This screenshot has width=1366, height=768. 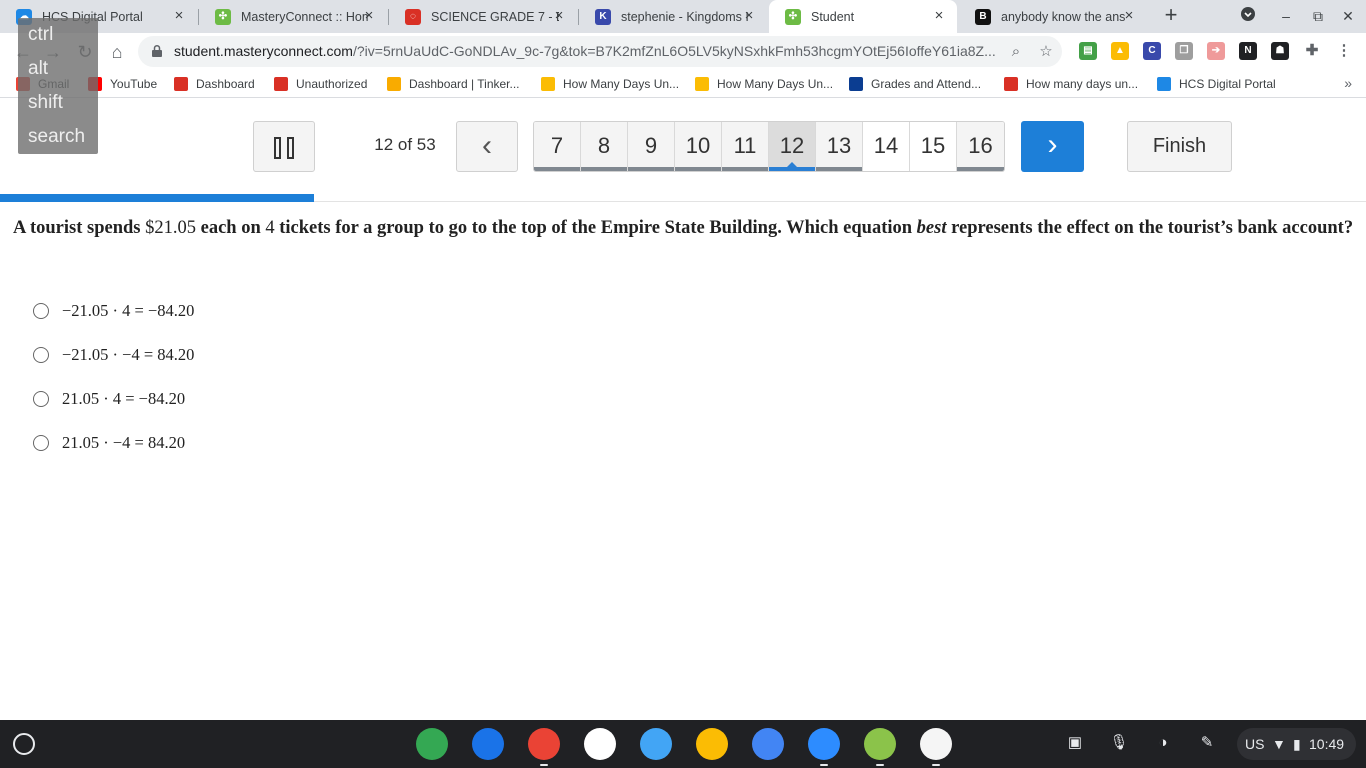 I want to click on question-number-label: 7, so click(x=557, y=145).